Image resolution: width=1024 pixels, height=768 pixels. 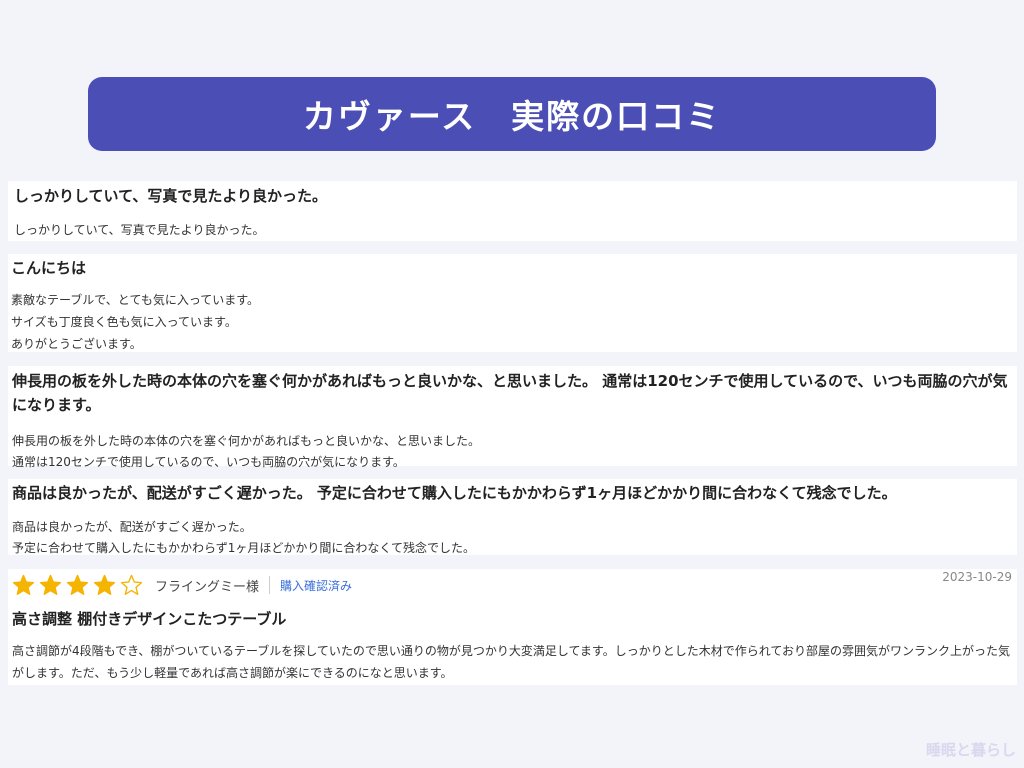 I want to click on review-title: こんにちは, so click(x=49, y=268).